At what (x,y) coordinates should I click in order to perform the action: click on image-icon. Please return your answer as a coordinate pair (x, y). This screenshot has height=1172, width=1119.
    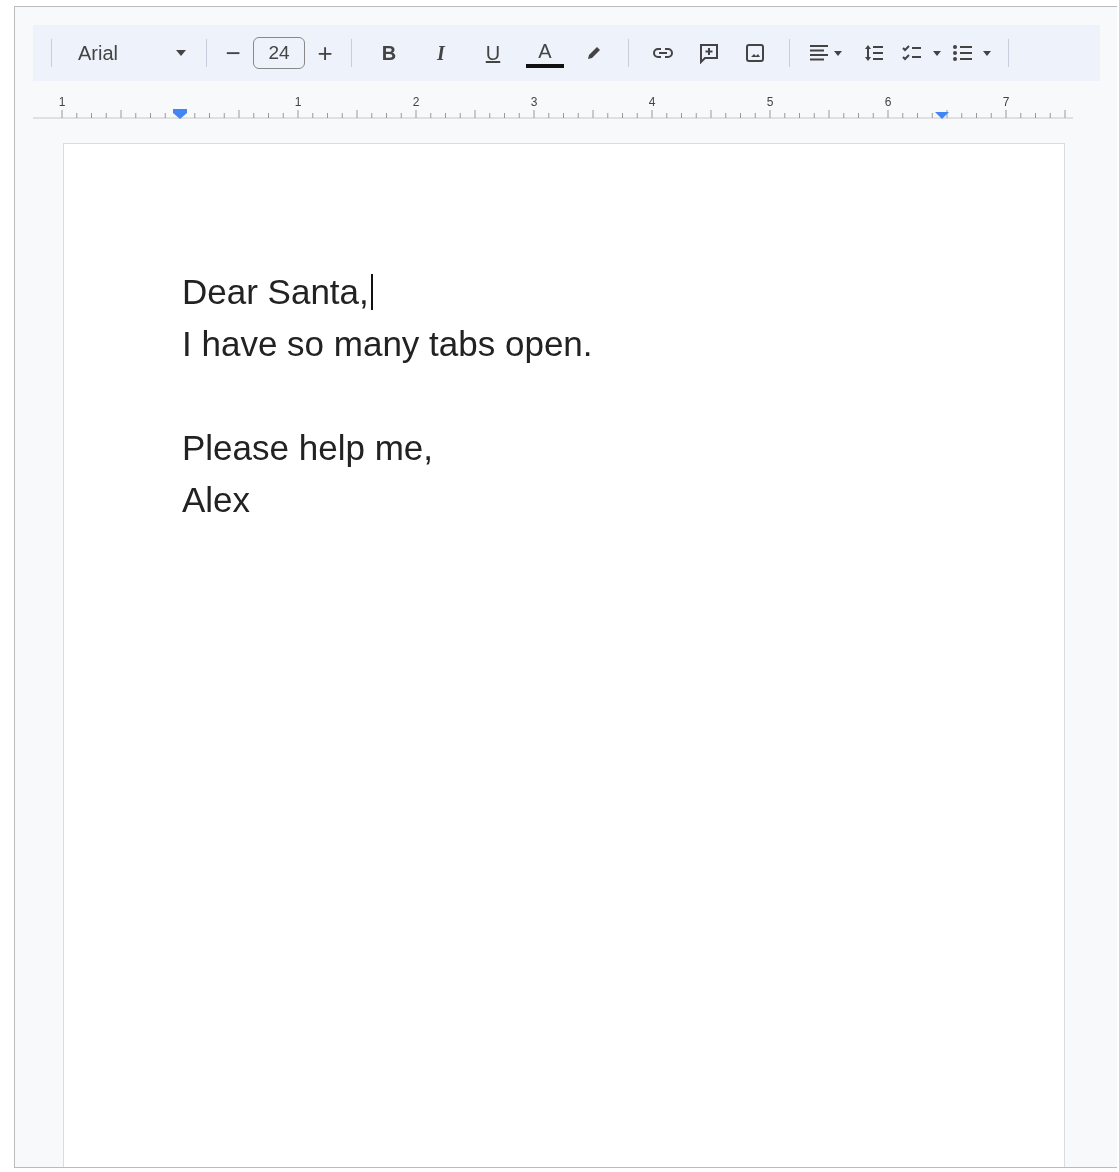
    Looking at the image, I should click on (755, 53).